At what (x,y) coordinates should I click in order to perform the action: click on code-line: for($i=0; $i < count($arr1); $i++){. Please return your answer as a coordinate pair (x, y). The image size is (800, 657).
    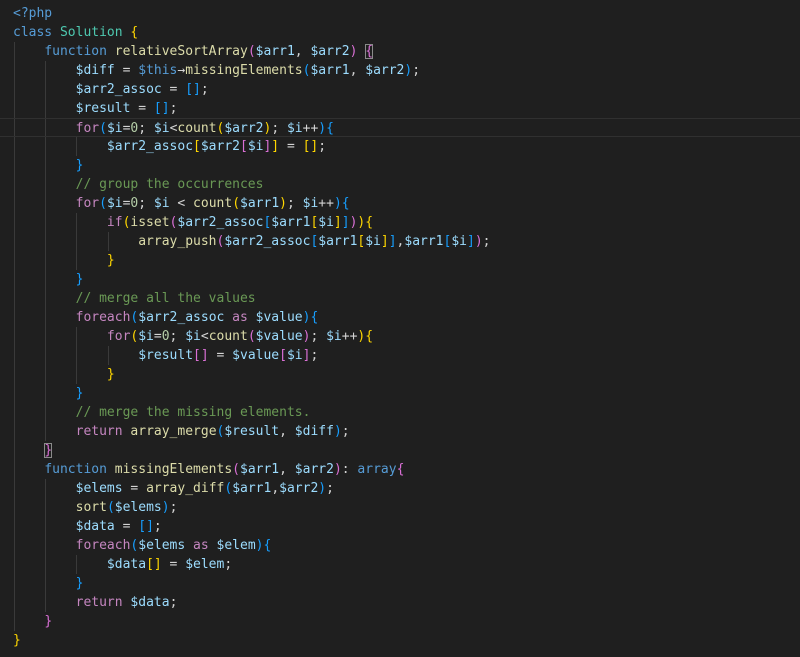
    Looking at the image, I should click on (406, 203).